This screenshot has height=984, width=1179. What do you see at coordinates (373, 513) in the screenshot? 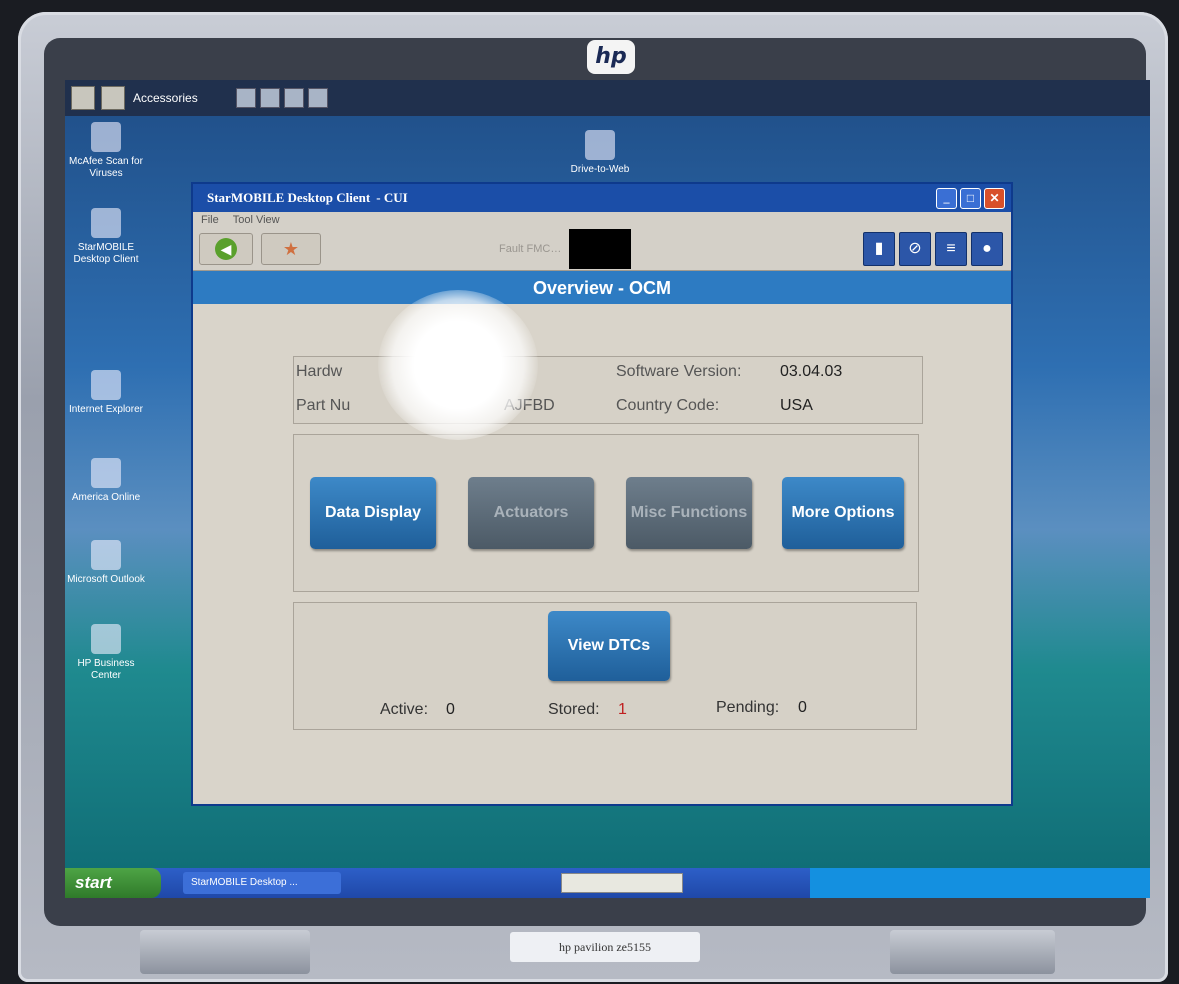
I see `data-display-button: Data Display` at bounding box center [373, 513].